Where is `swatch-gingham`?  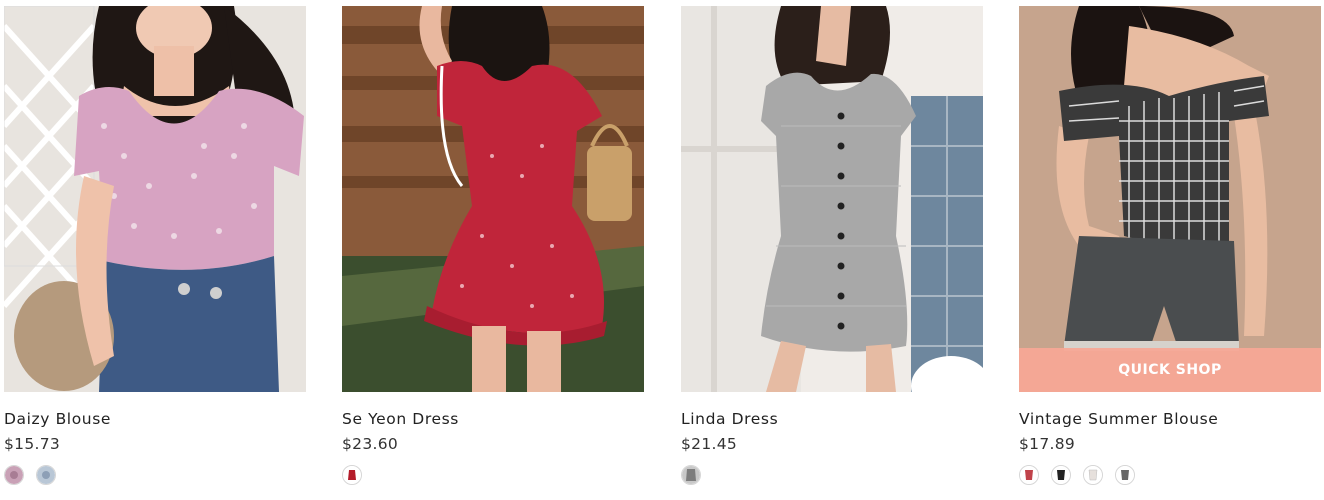
swatch-gingham is located at coordinates (1125, 475).